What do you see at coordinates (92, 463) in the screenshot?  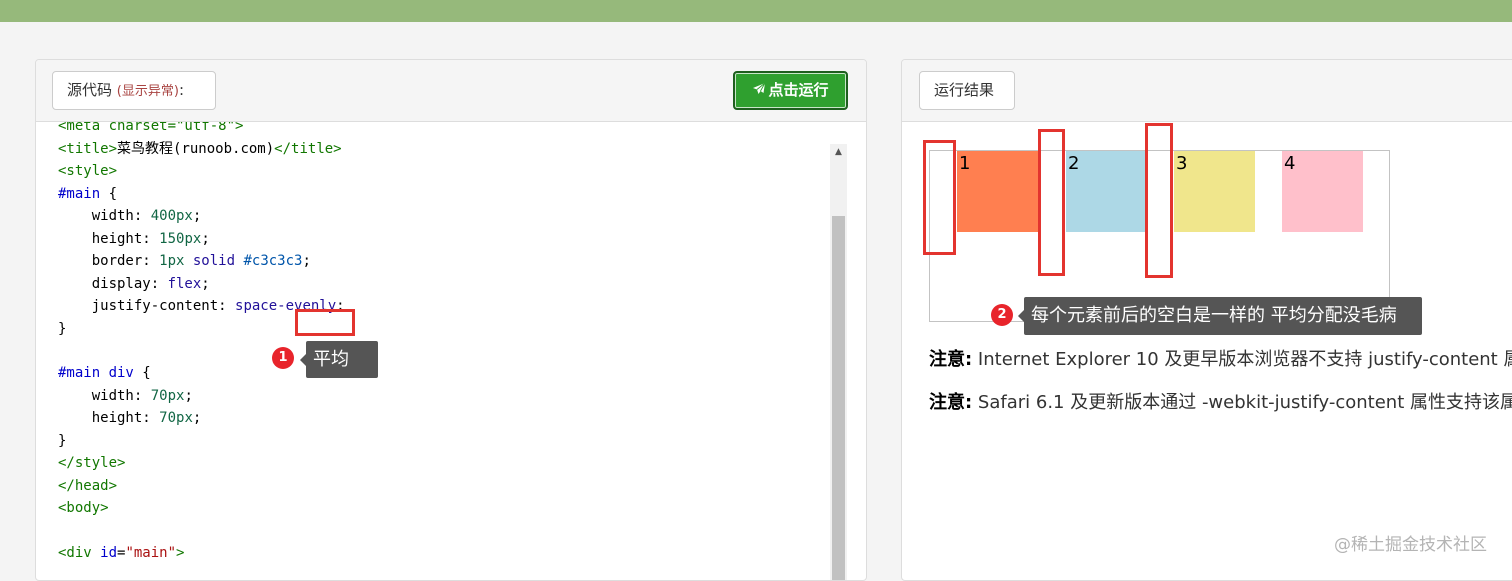 I see `code-line: </style>` at bounding box center [92, 463].